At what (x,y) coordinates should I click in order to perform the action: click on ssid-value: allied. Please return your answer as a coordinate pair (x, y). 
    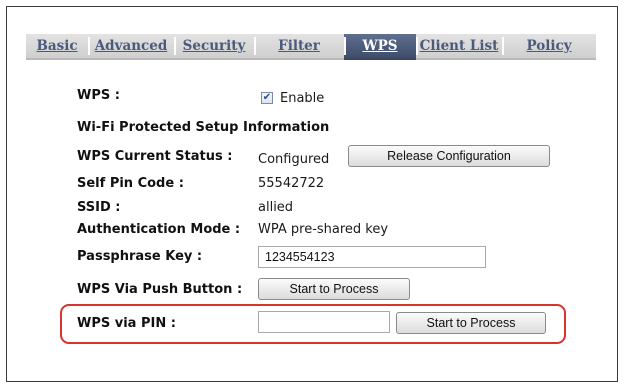
    Looking at the image, I should click on (276, 207).